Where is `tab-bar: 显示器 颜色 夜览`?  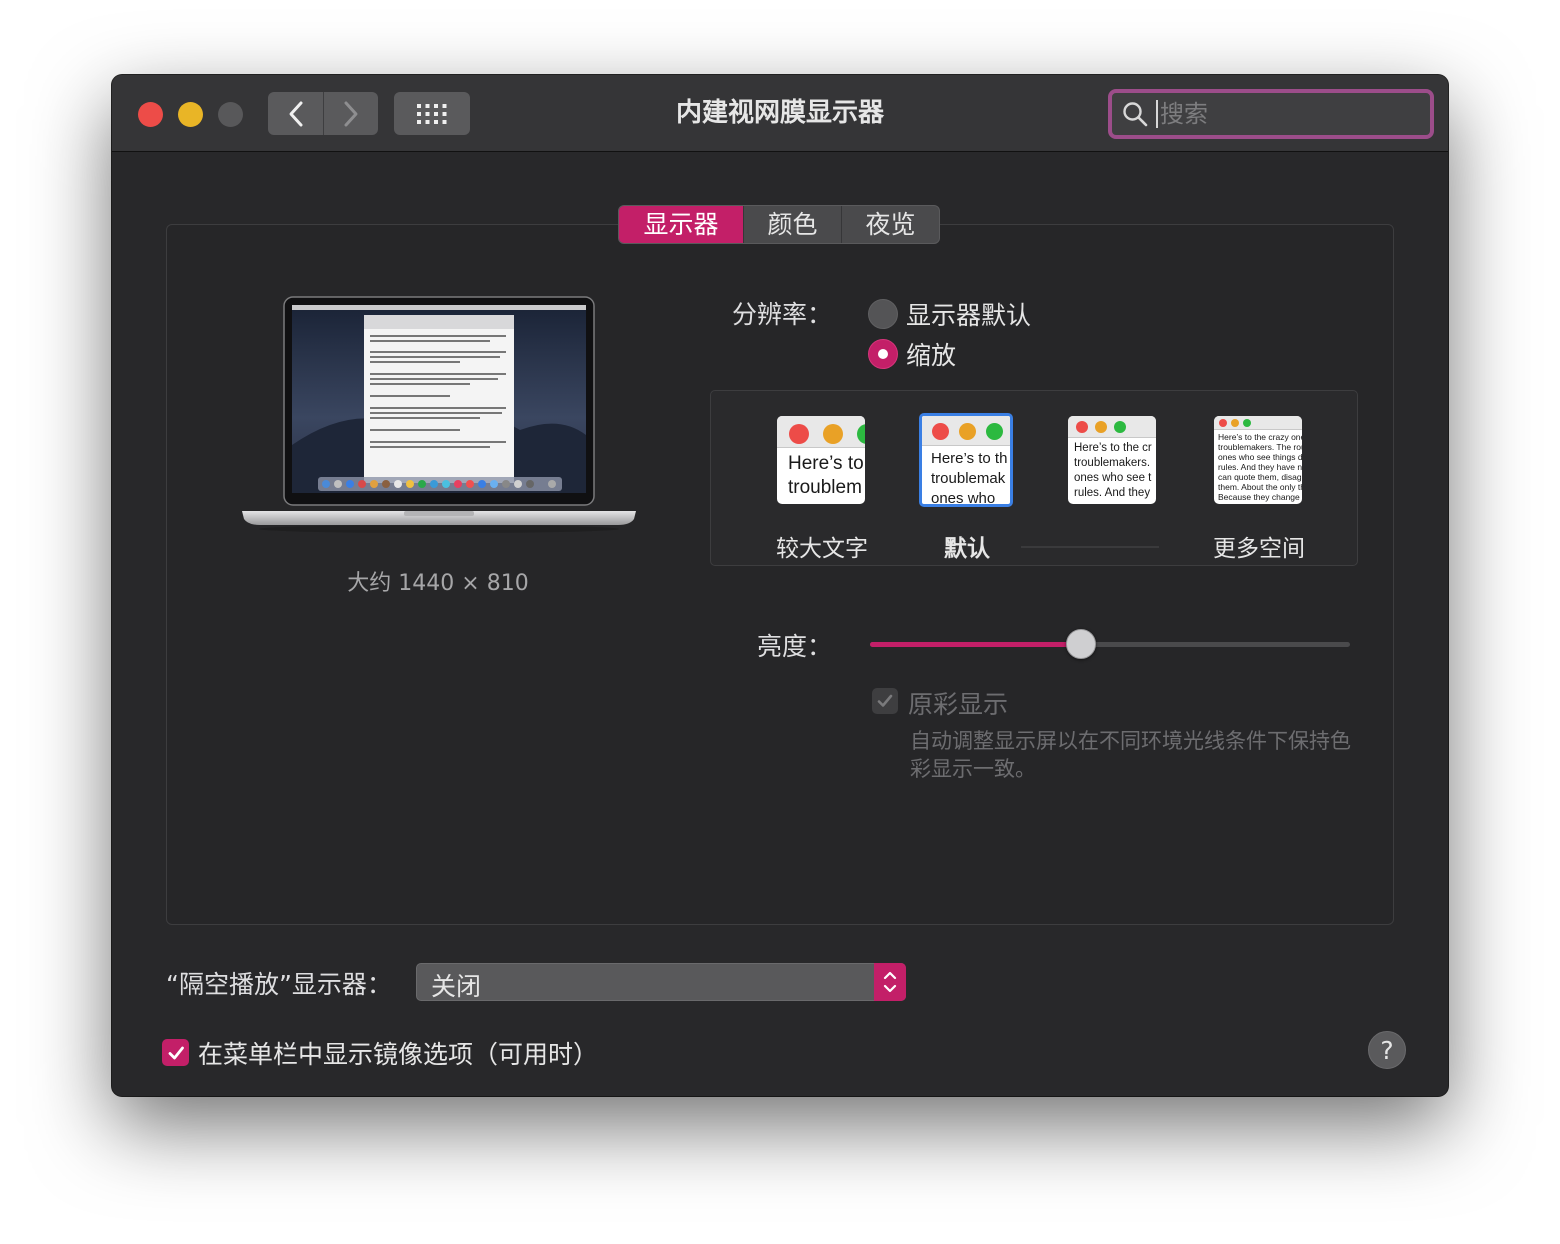 tab-bar: 显示器 颜色 夜览 is located at coordinates (779, 224).